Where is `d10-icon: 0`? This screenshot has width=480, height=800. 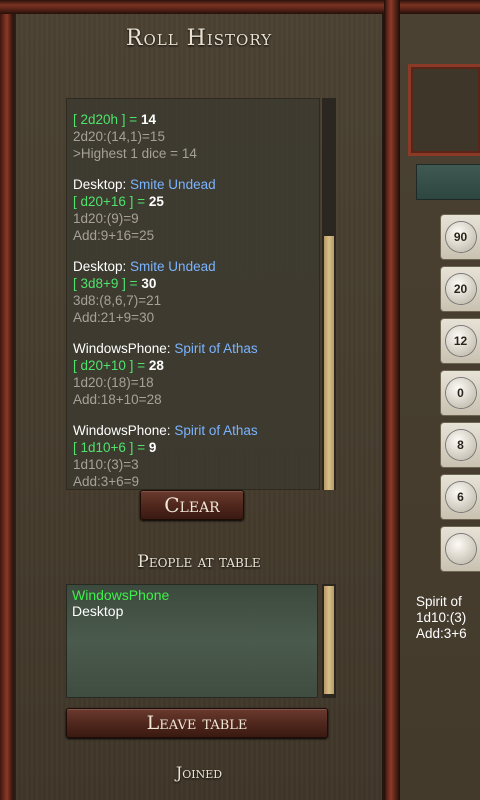 d10-icon: 0 is located at coordinates (460, 393).